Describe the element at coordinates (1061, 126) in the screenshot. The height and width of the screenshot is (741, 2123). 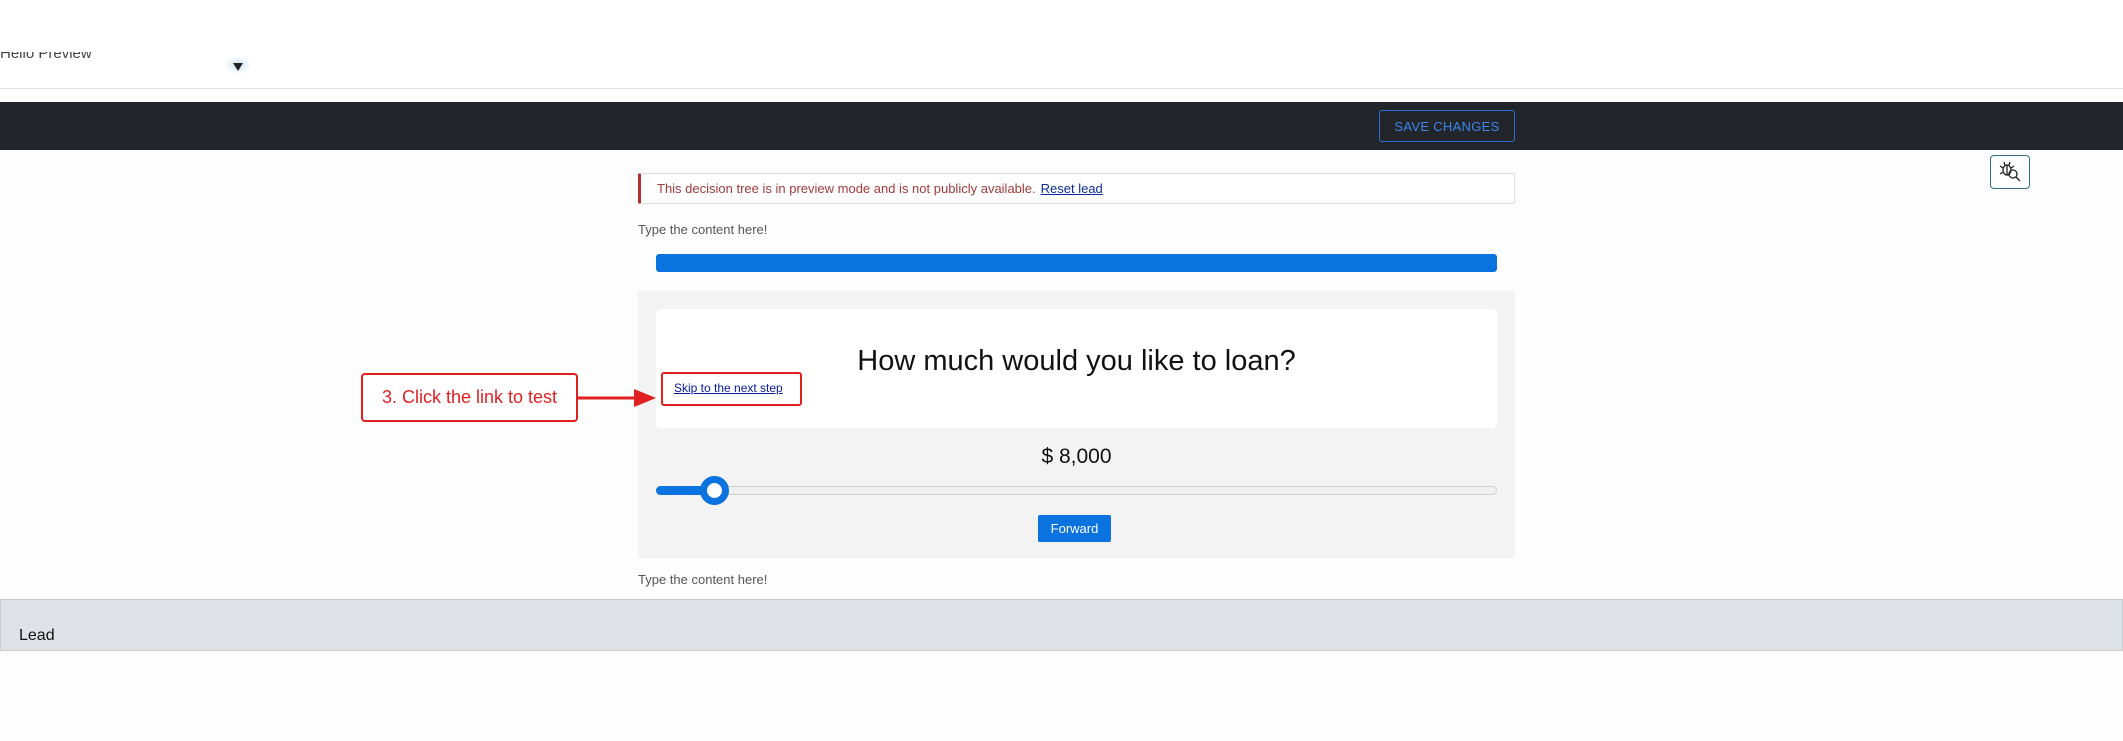
I see `editor-toolbar: SAVE CHANGES` at that location.